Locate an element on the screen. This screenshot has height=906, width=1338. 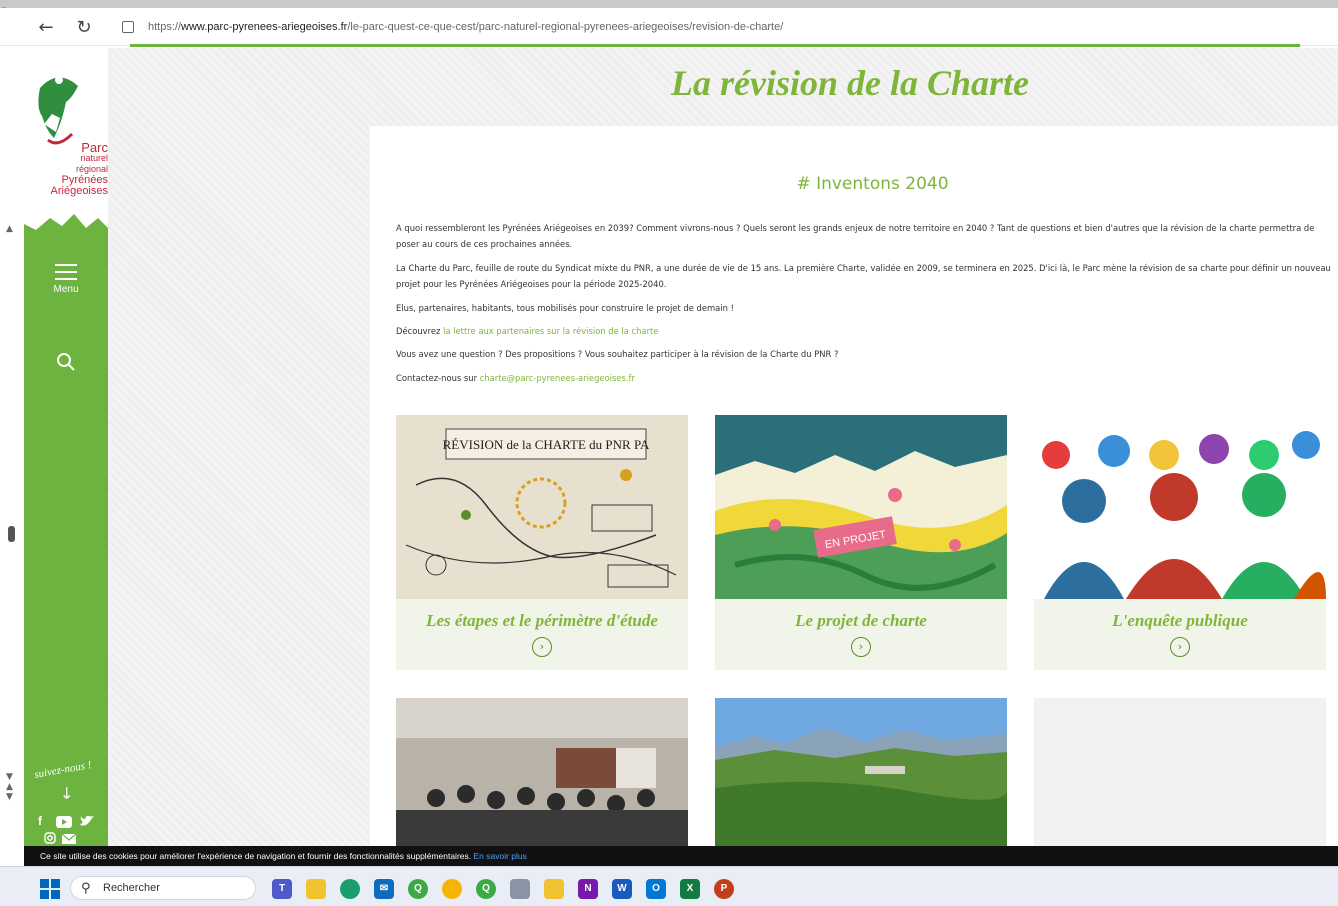
mail-icon: ✉ is located at coordinates (384, 889).